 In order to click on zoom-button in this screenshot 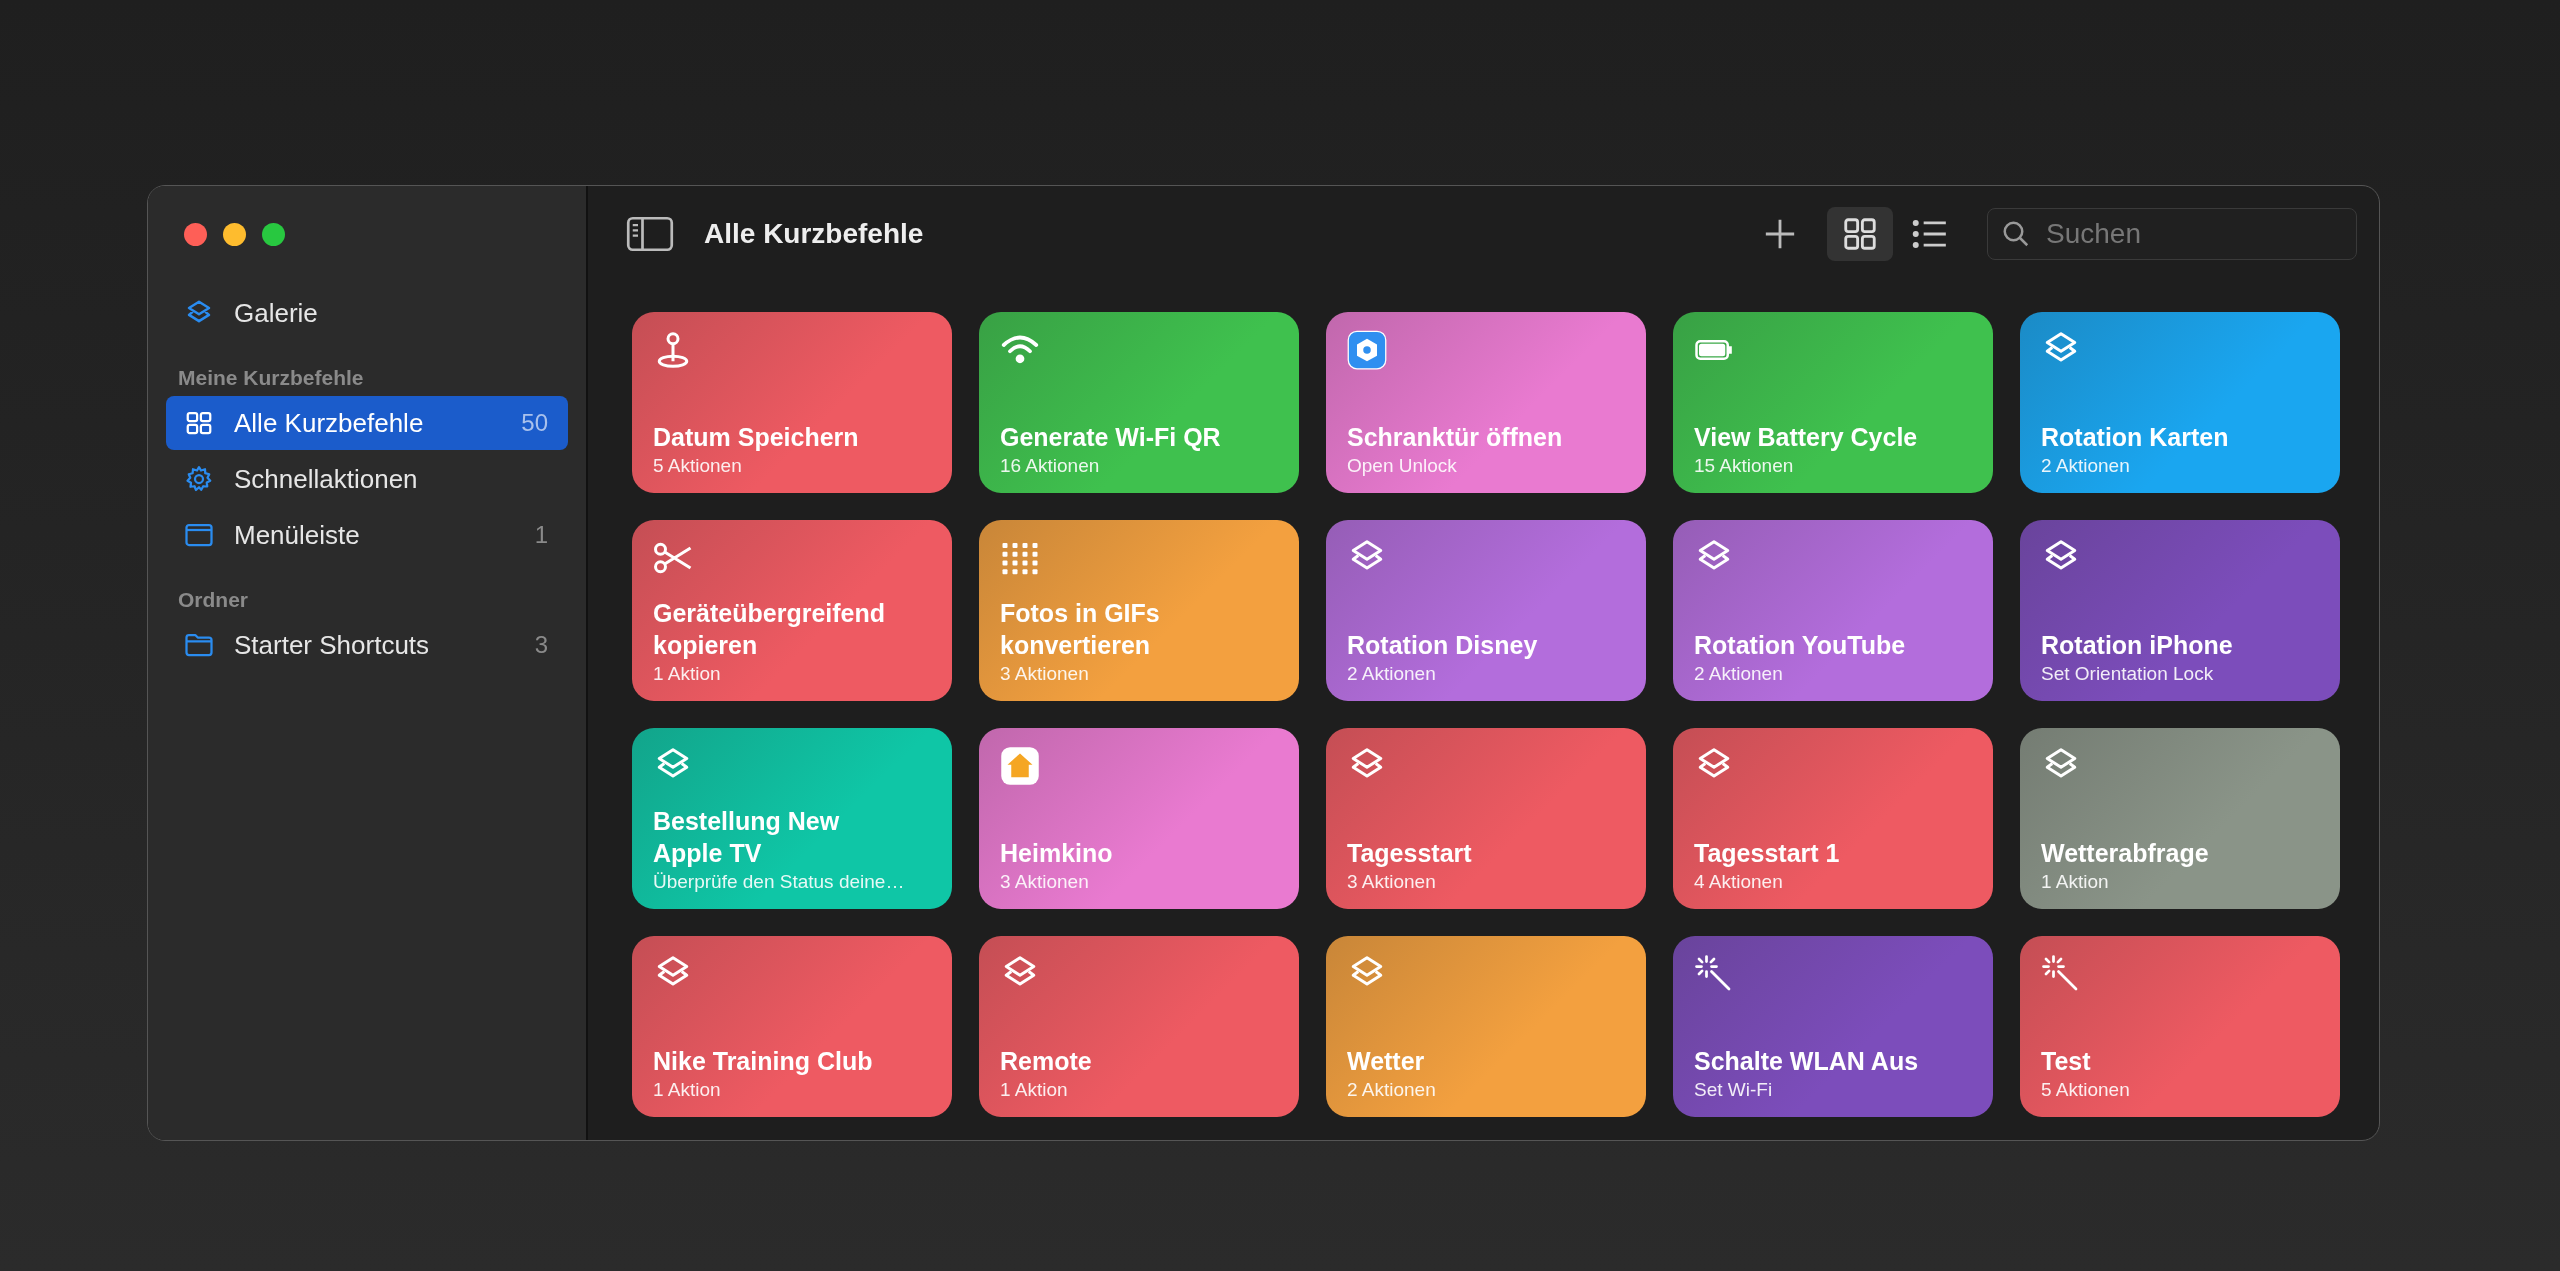, I will do `click(273, 234)`.